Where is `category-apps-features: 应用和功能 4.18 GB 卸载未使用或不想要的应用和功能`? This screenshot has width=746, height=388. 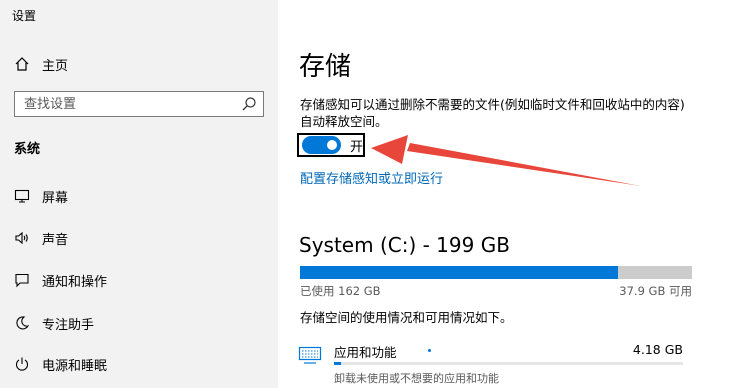
category-apps-features: 应用和功能 4.18 GB 卸载未使用或不想要的应用和功能 is located at coordinates (494, 362).